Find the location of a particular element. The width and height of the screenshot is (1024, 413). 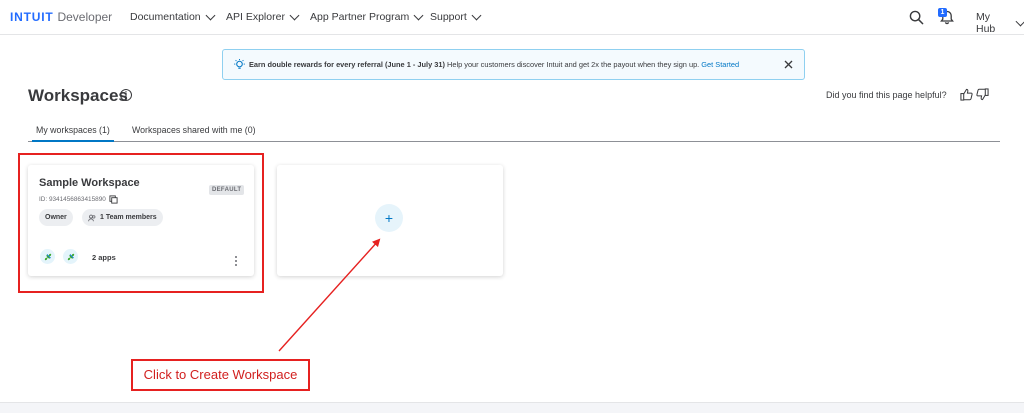

nav-documentation: Documentation is located at coordinates (173, 16).